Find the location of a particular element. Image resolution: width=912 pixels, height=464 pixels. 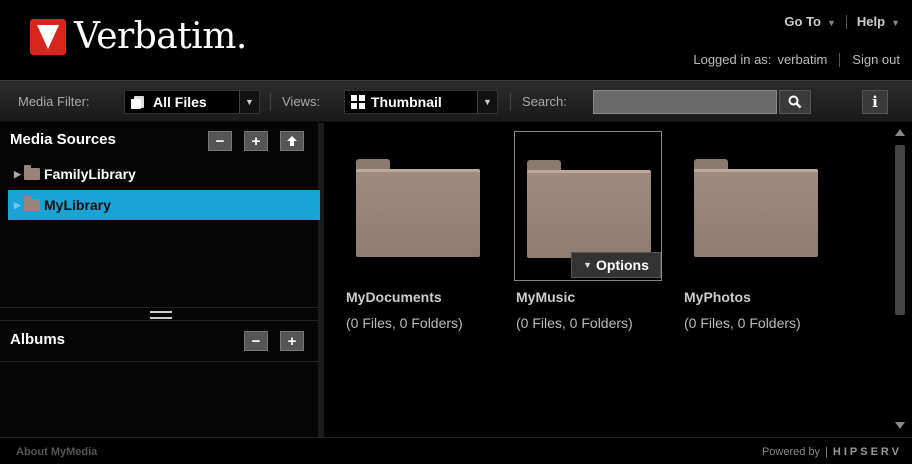

views-dropdown: Thumbnail ▼ is located at coordinates (421, 102).